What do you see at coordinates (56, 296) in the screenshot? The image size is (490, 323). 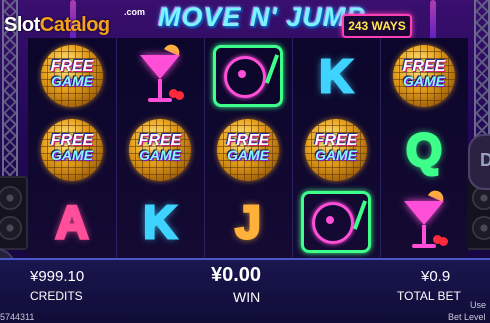 I see `credits-label: CREDITS` at bounding box center [56, 296].